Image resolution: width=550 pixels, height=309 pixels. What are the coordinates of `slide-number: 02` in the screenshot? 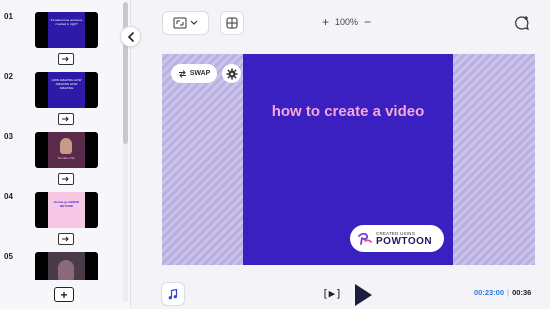 It's located at (8, 76).